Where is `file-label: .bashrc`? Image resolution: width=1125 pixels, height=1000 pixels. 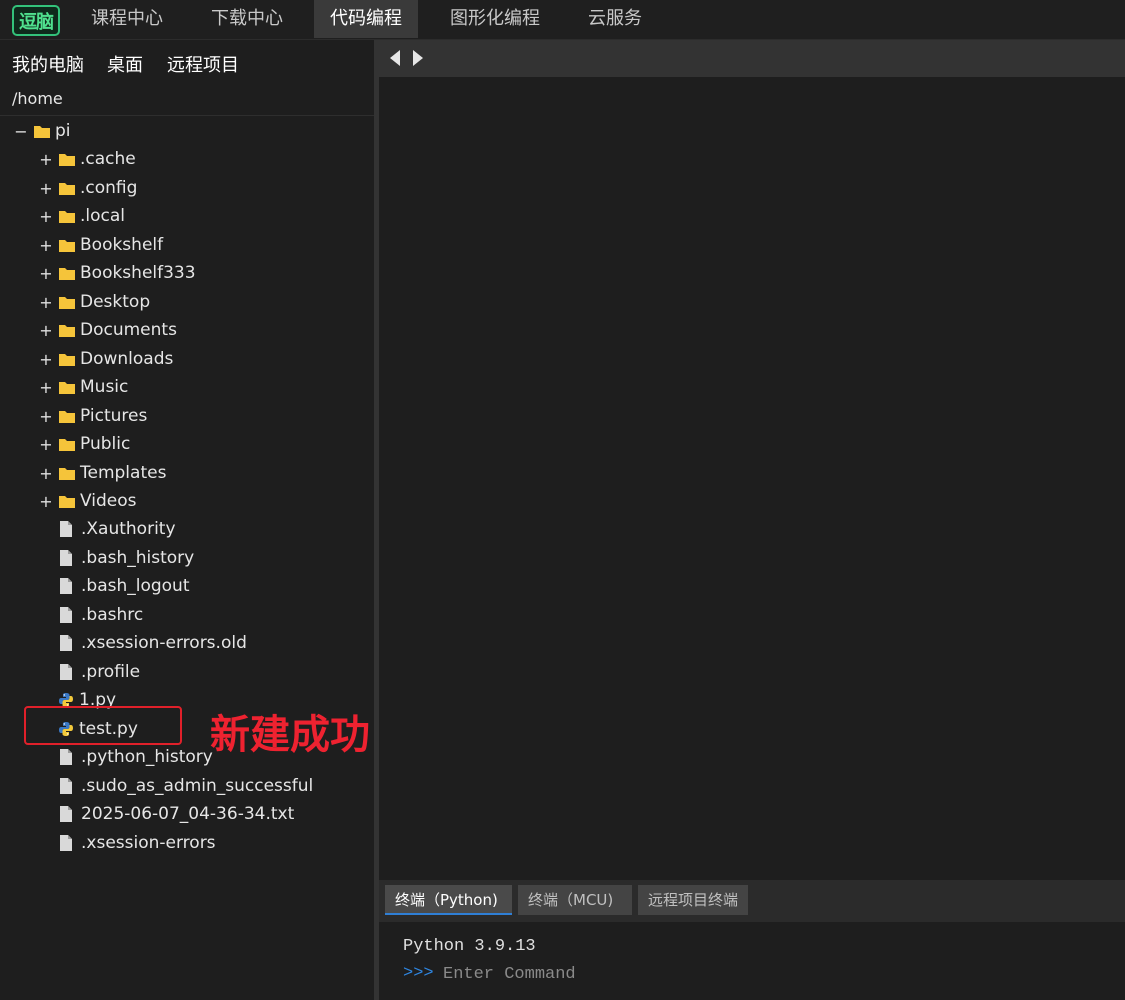
file-label: .bashrc is located at coordinates (112, 615).